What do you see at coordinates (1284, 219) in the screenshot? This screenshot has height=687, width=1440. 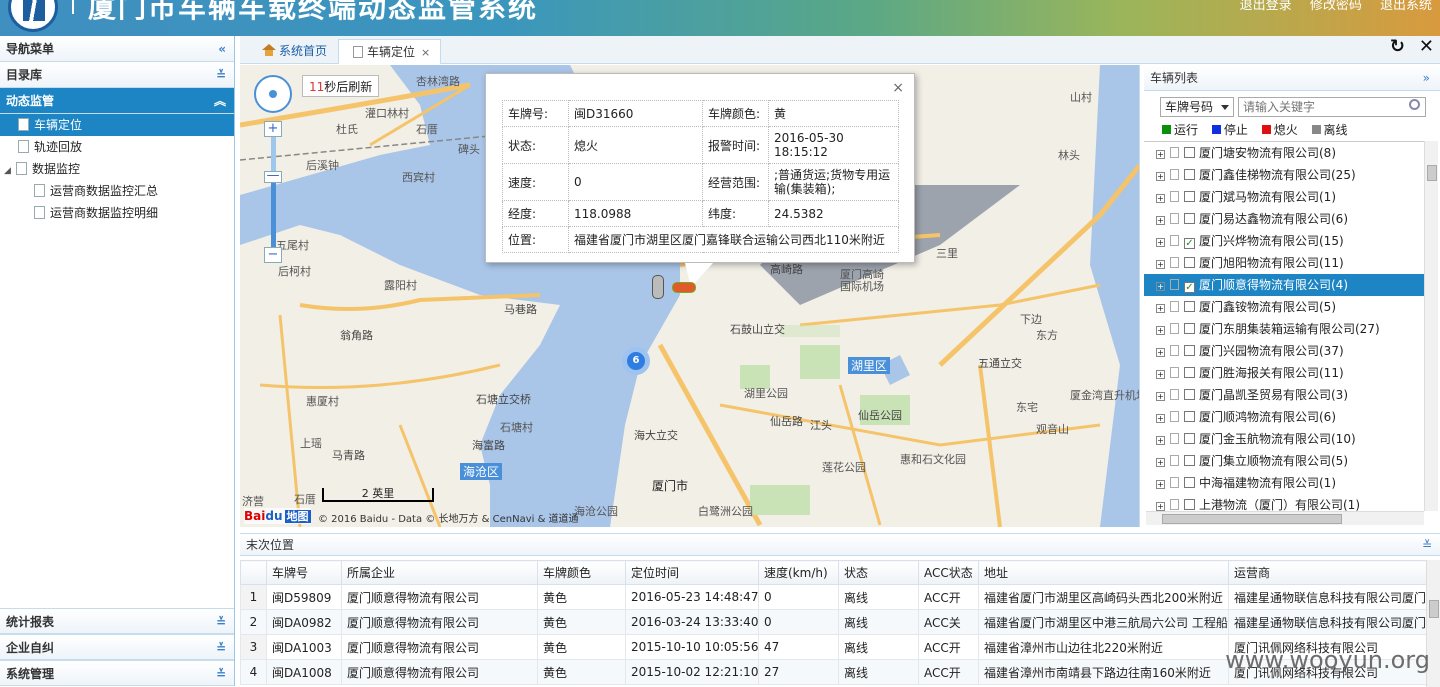 I see `company-tree-item: +厦门易达鑫物流有限公司(6)` at bounding box center [1284, 219].